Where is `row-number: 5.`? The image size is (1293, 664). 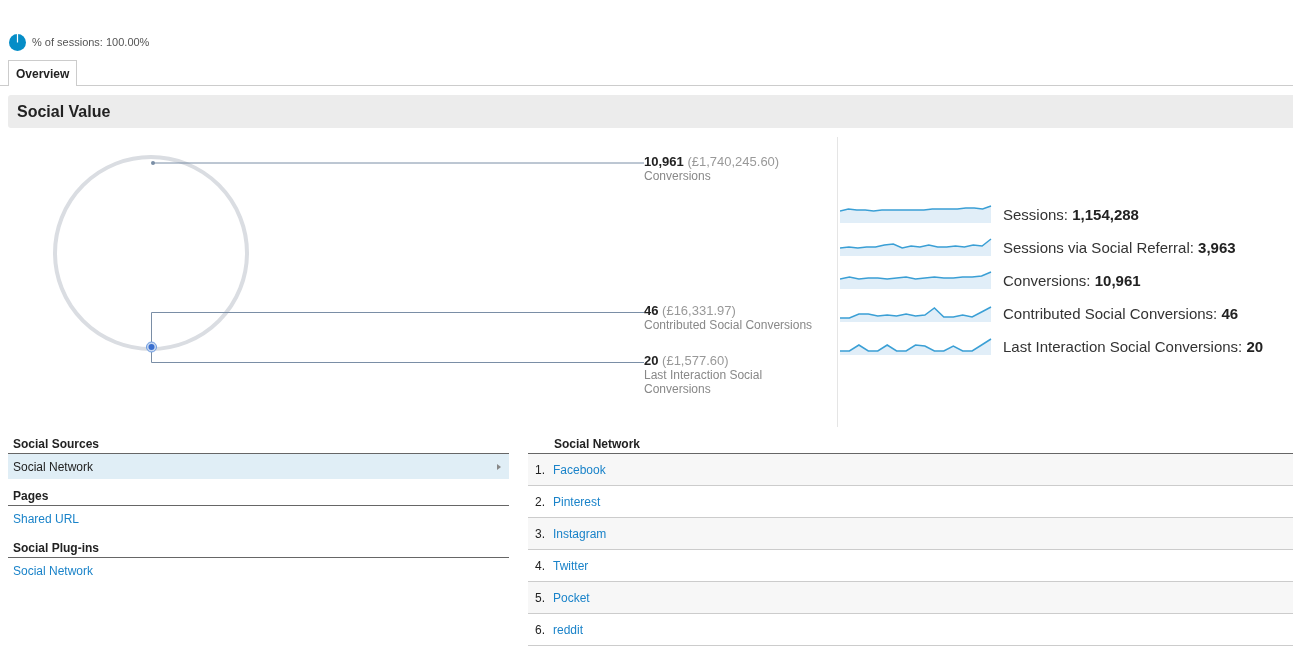
row-number: 5. is located at coordinates (540, 597).